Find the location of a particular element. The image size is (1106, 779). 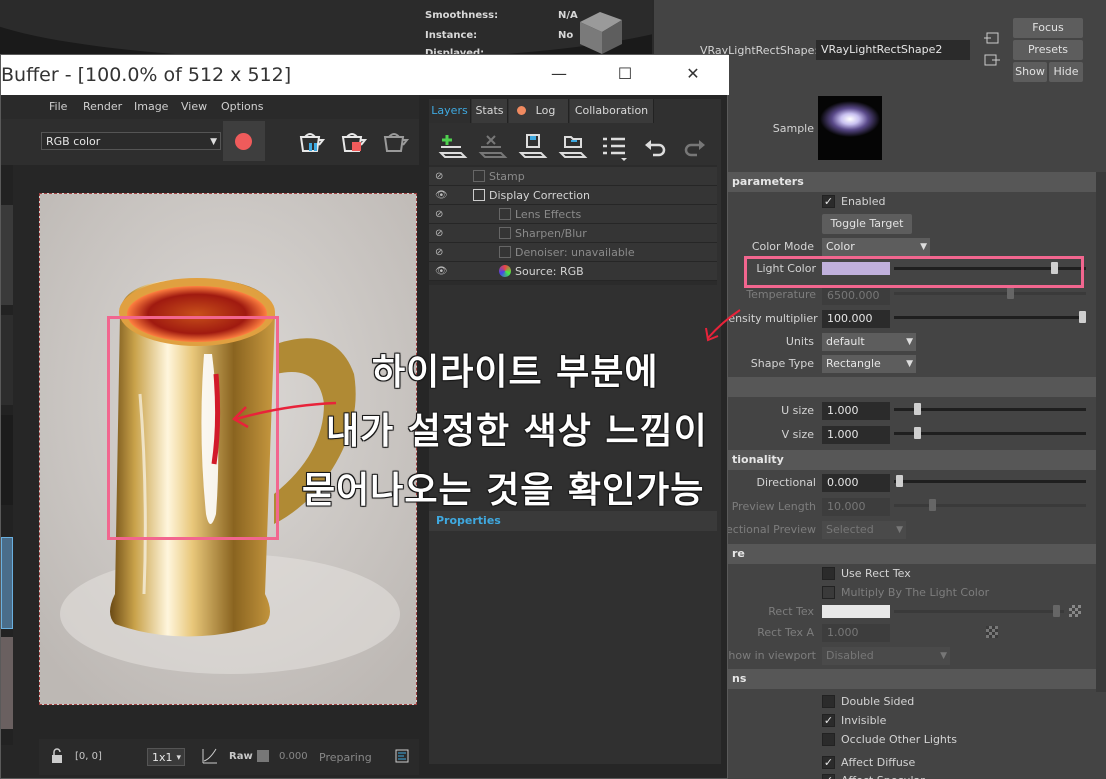

preview-length-field: 10.000 is located at coordinates (856, 507).